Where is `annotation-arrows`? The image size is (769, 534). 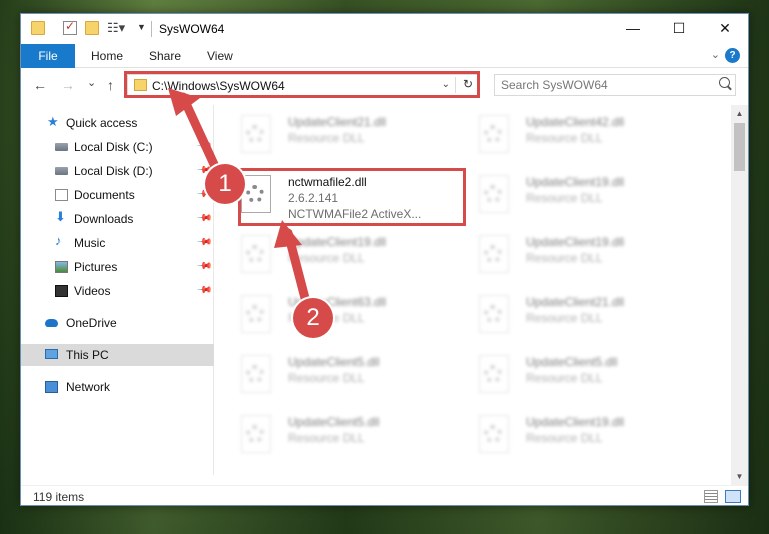
annotation-arrows is located at coordinates (239, 197).